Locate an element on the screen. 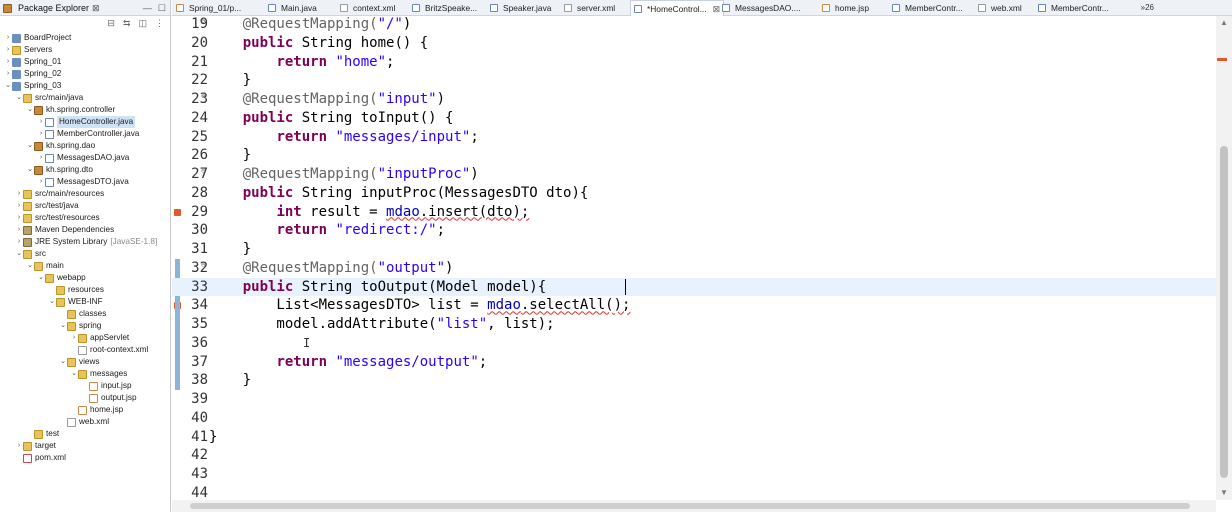 The image size is (1232, 512). tree-item: › src/main/resources is located at coordinates (85, 194).